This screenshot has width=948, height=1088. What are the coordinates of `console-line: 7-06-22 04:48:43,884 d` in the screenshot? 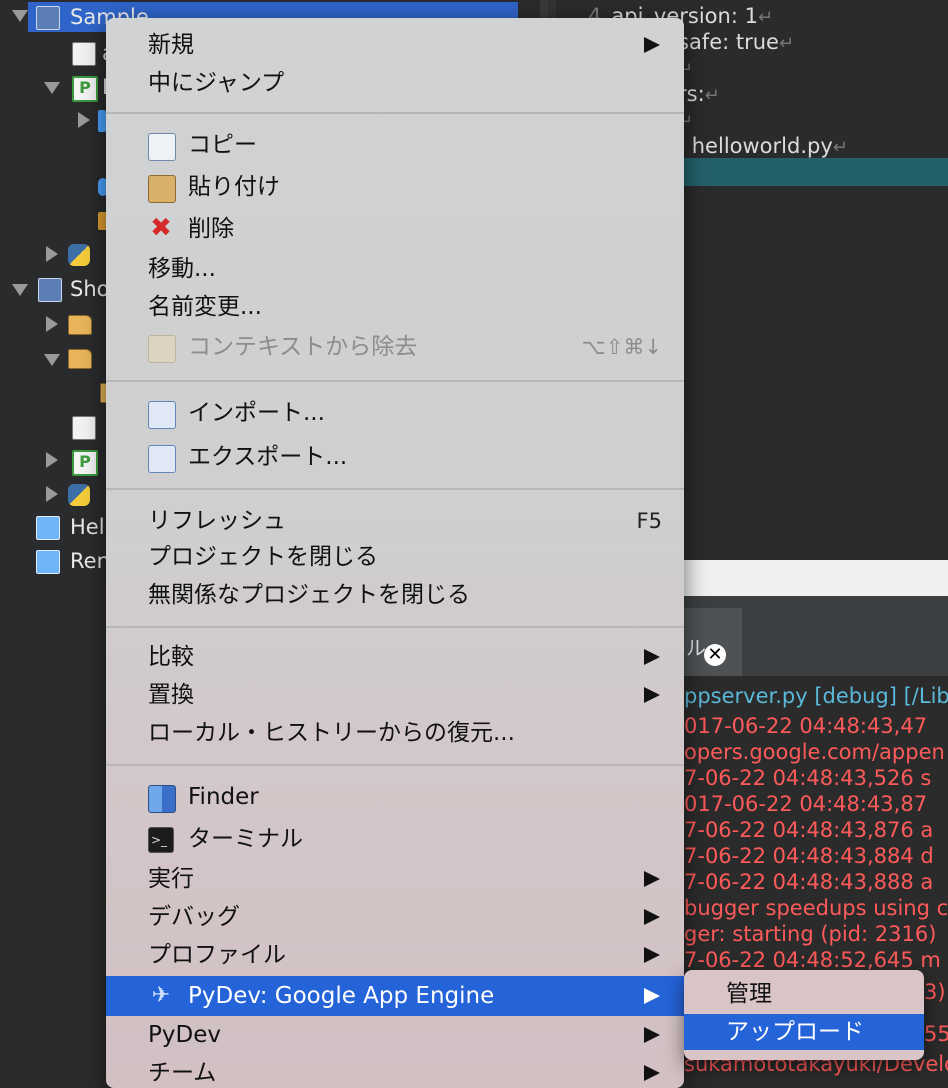 It's located at (809, 856).